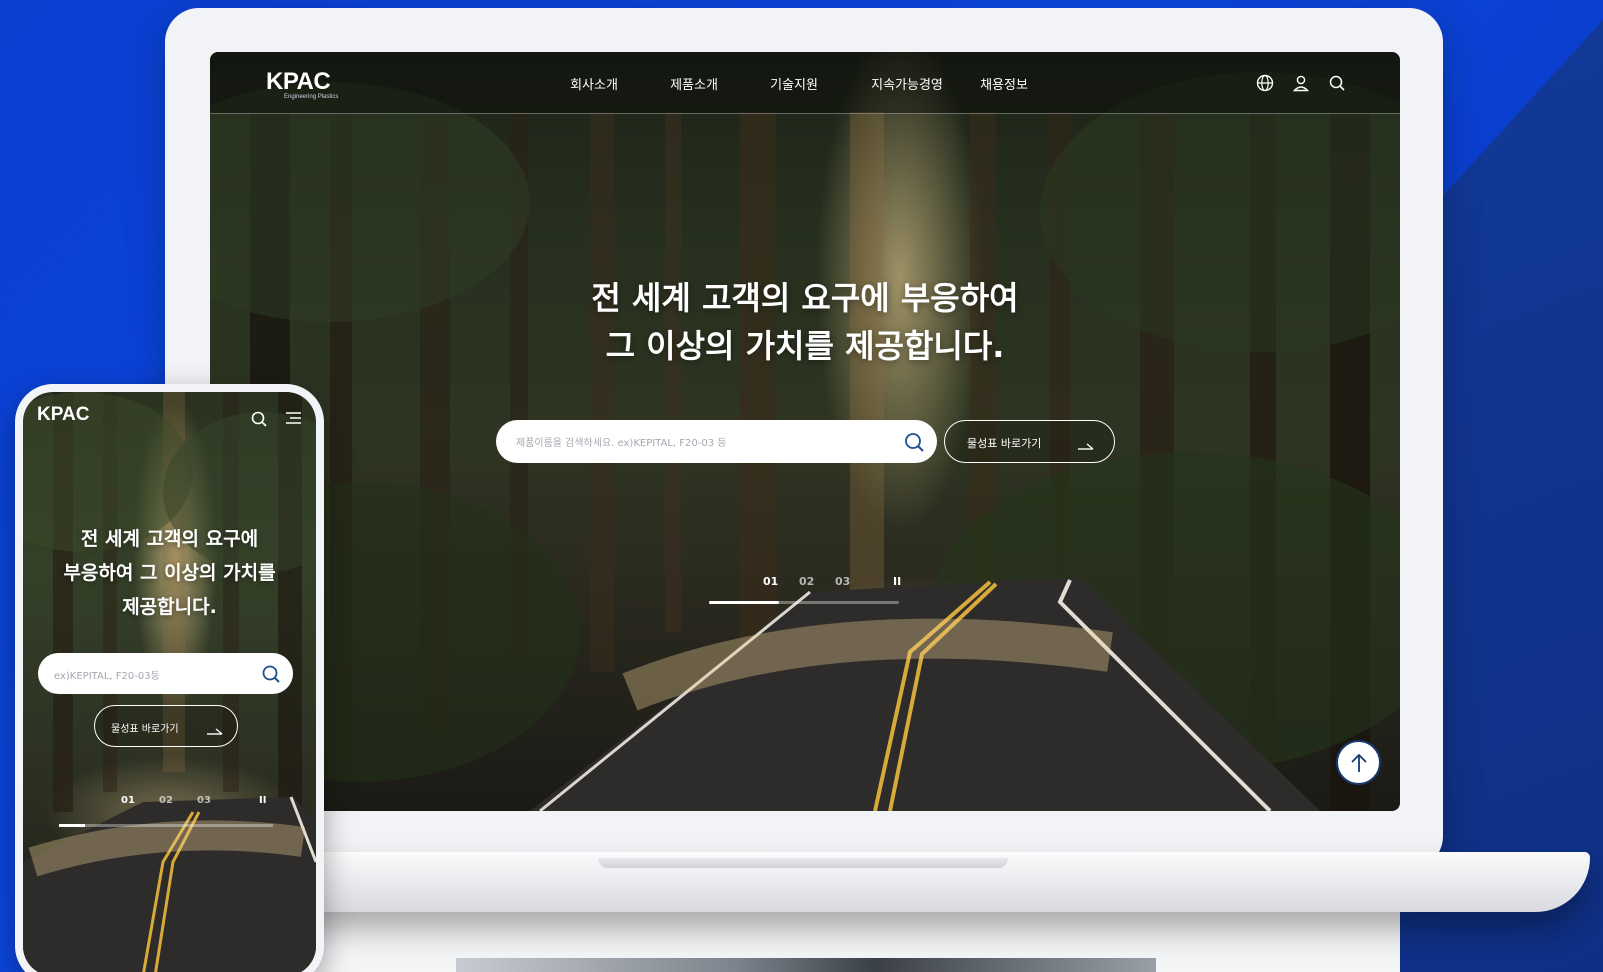  I want to click on mobile-slide-indicator-2: 02, so click(178, 800).